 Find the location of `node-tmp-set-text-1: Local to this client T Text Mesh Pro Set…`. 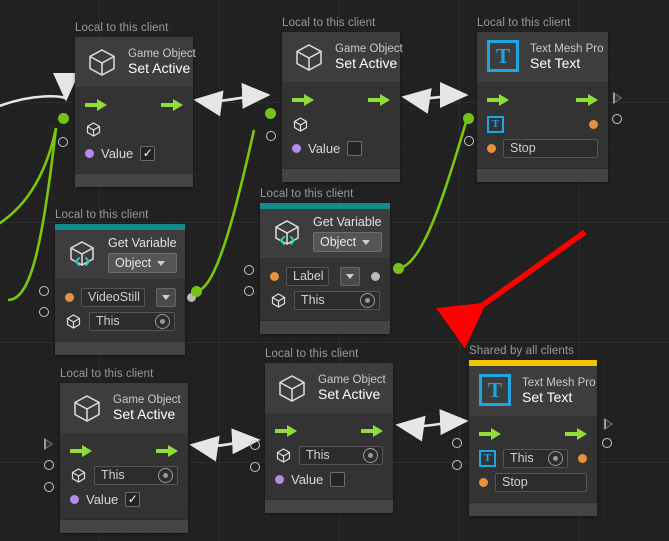

node-tmp-set-text-1: Local to this client T Text Mesh Pro Set… is located at coordinates (542, 99).